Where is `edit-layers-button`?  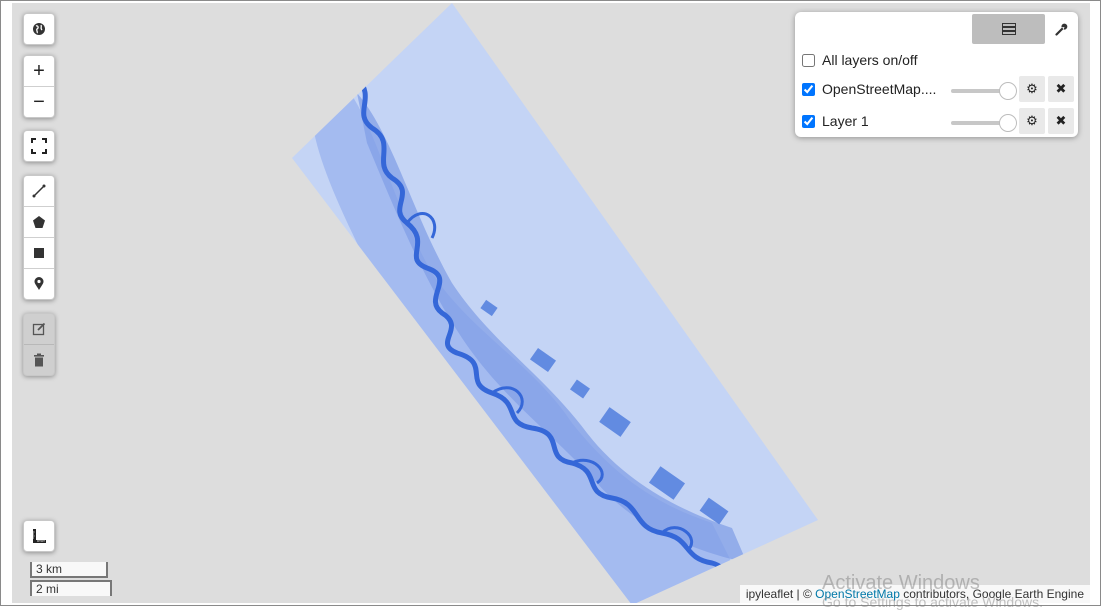
edit-layers-button is located at coordinates (39, 329).